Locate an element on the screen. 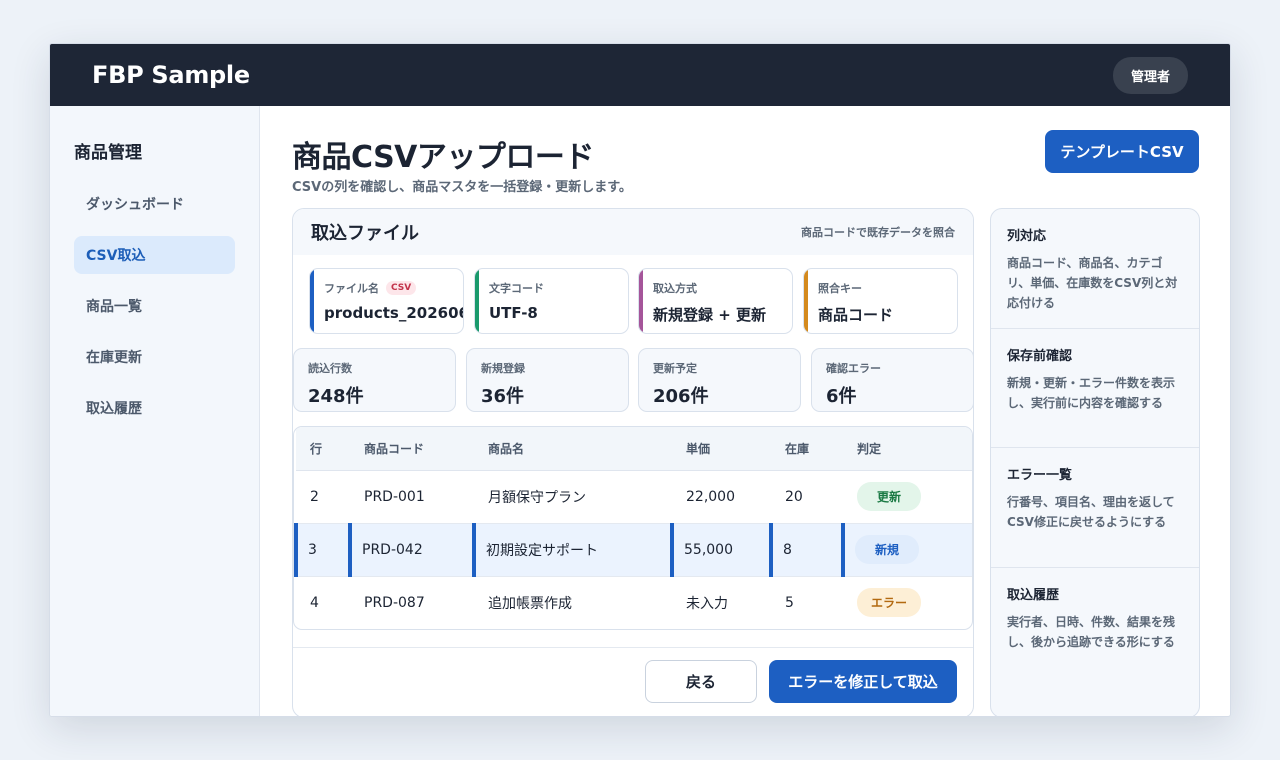 This screenshot has width=1280, height=760. help-title: エラー一覧 is located at coordinates (1040, 475).